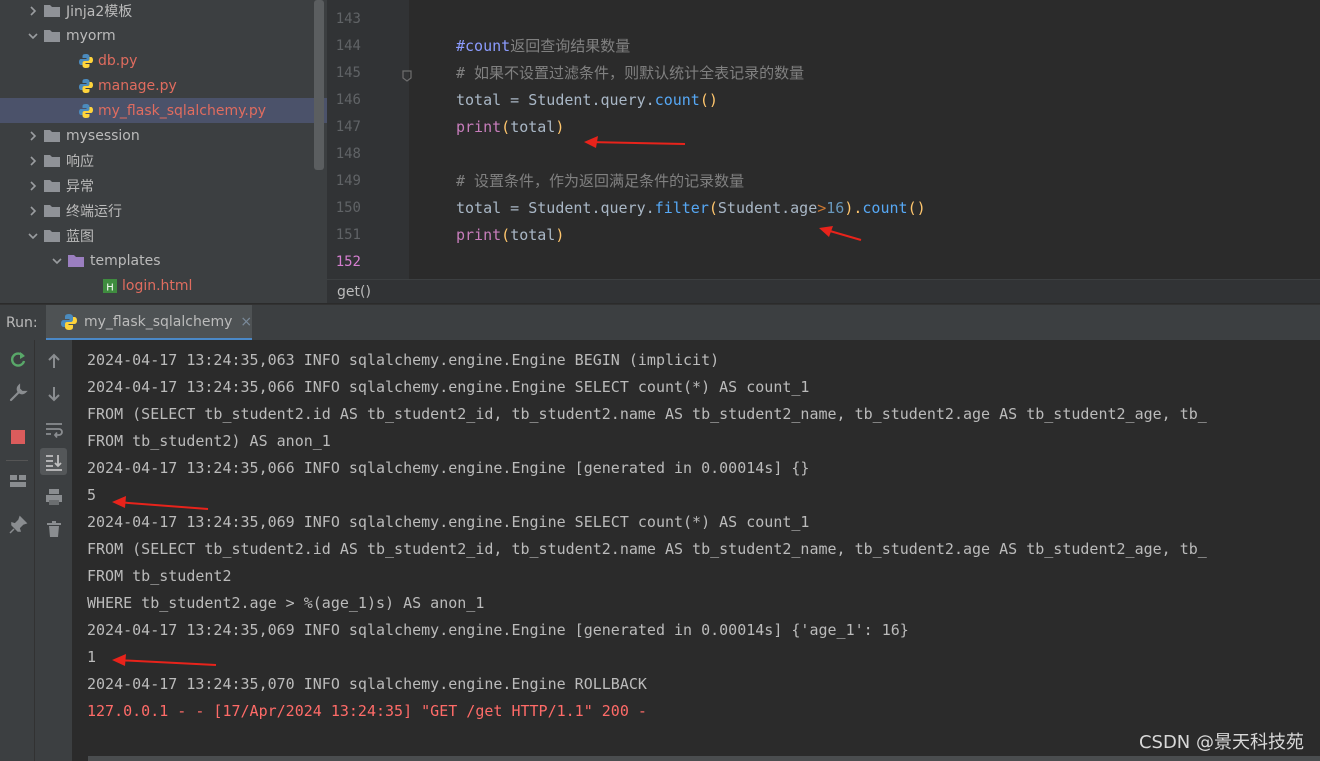 This screenshot has width=1320, height=761. Describe the element at coordinates (660, 322) in the screenshot. I see `run-toolwindow-header: Run: my_flask_sqlalchemy ×` at that location.